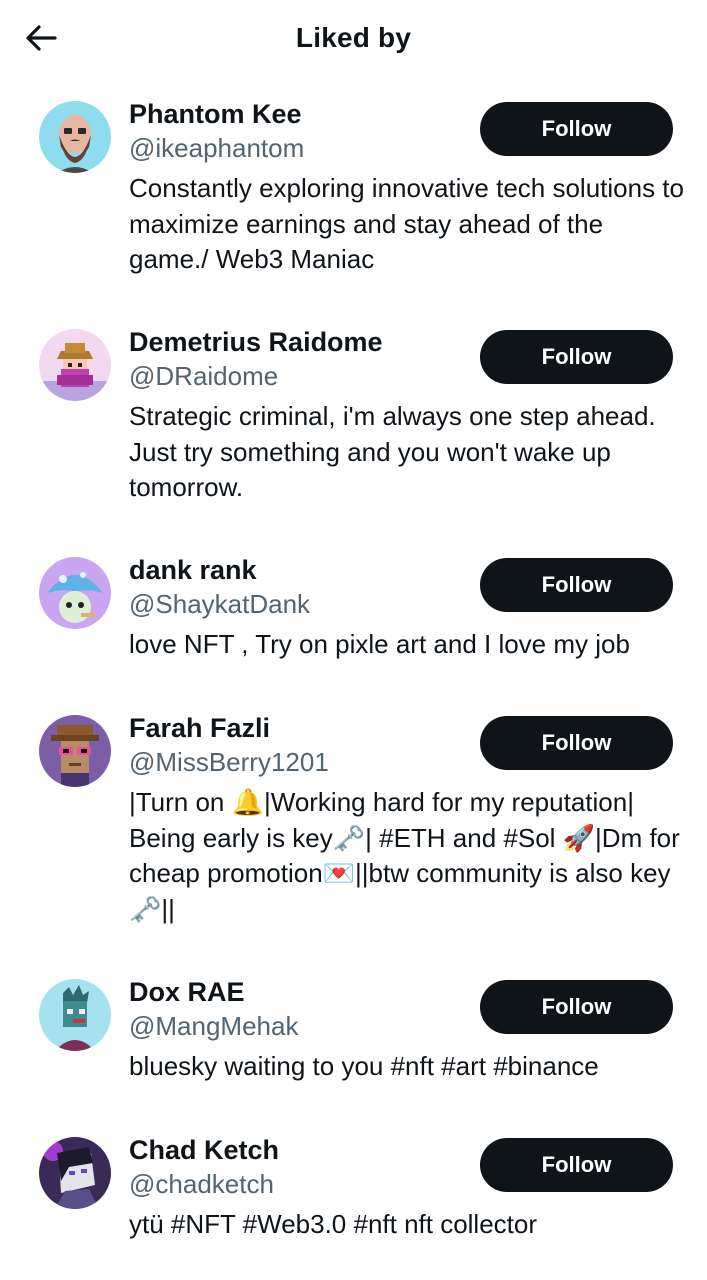 The image size is (707, 1280). I want to click on user-name: Chad Ketch, so click(204, 1150).